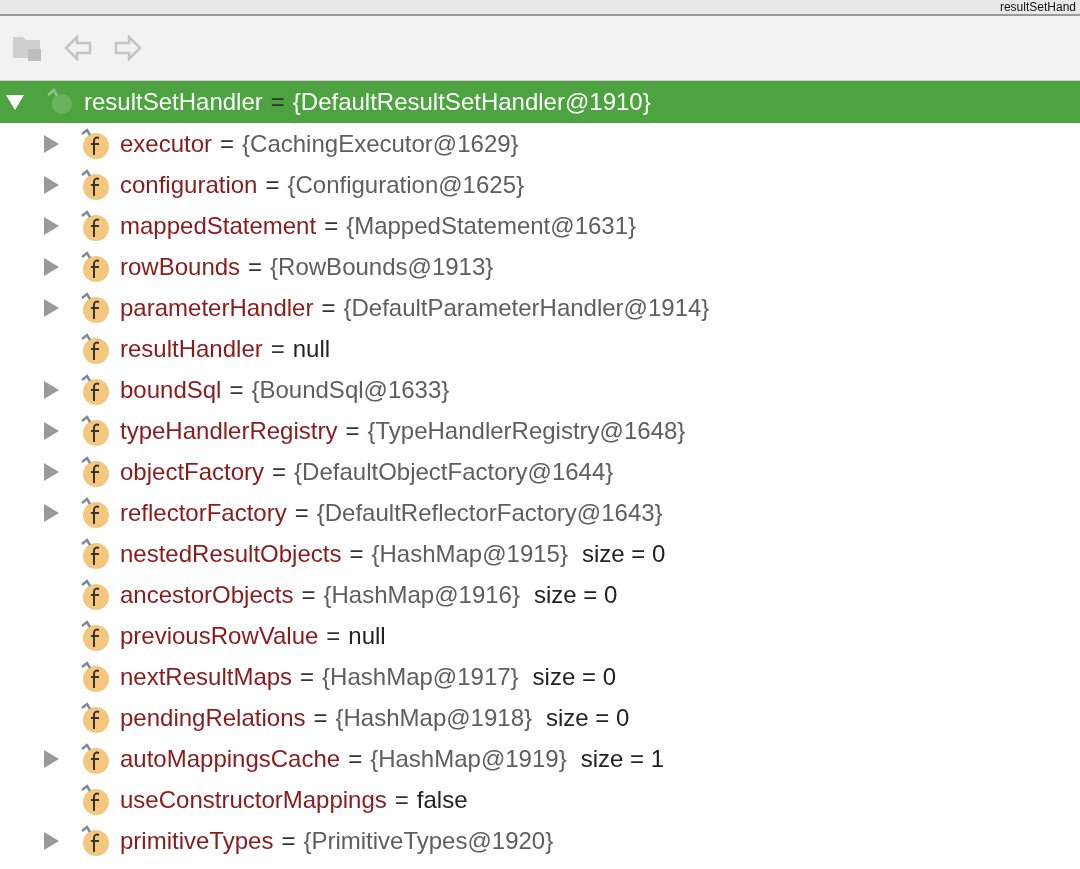  I want to click on field-name: autoMappingsCache, so click(230, 758).